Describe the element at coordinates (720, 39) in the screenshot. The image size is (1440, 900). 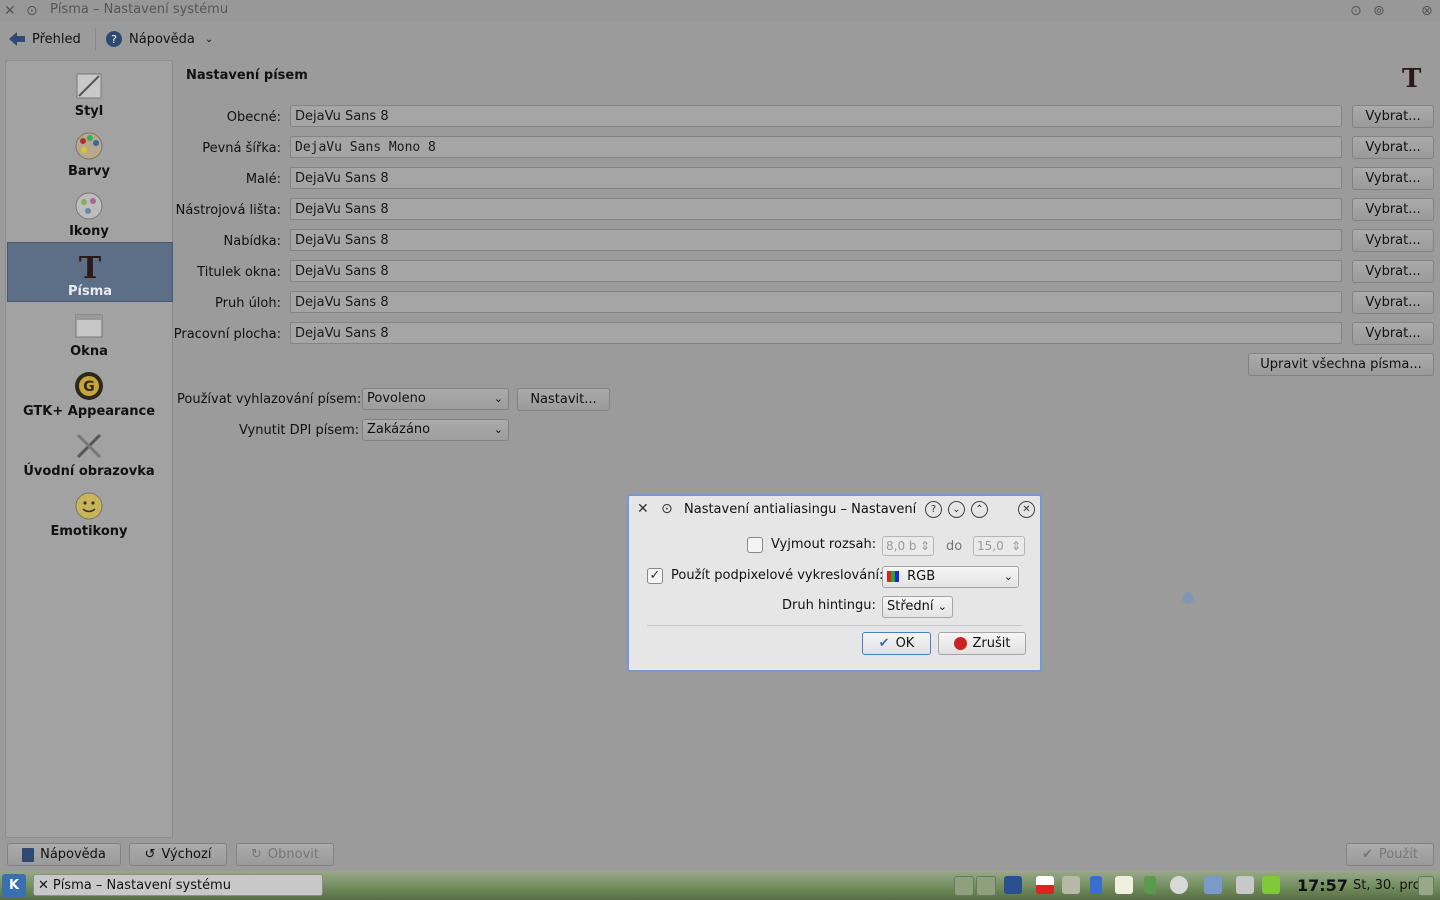
I see `toolbar: Přehled ? Nápověda ⌄` at that location.